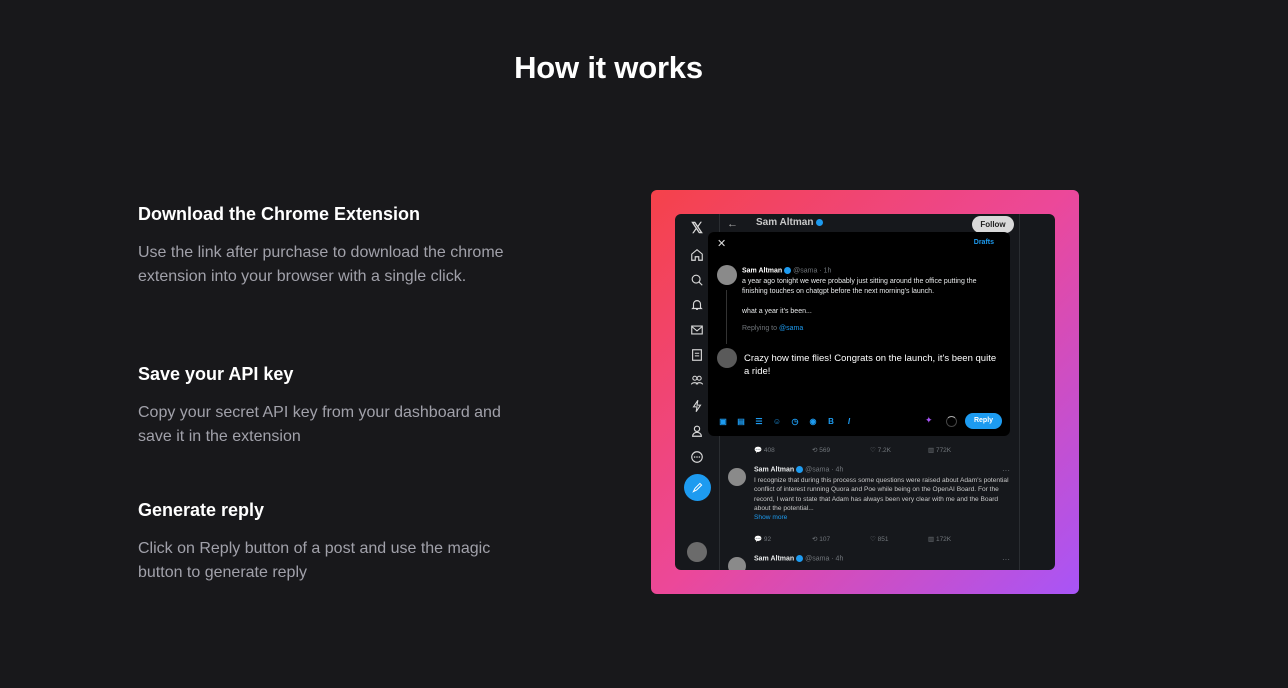 The height and width of the screenshot is (688, 1288). Describe the element at coordinates (697, 406) in the screenshot. I see `lightning-icon` at that location.